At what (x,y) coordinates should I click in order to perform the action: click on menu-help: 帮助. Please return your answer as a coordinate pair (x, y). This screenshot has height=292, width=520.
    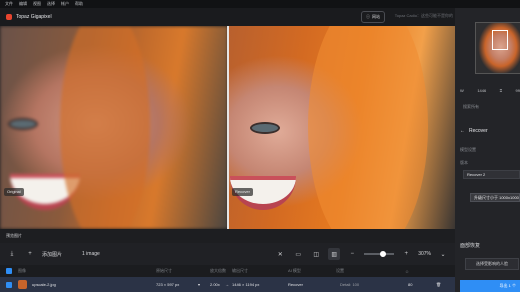
    Looking at the image, I should click on (79, 4).